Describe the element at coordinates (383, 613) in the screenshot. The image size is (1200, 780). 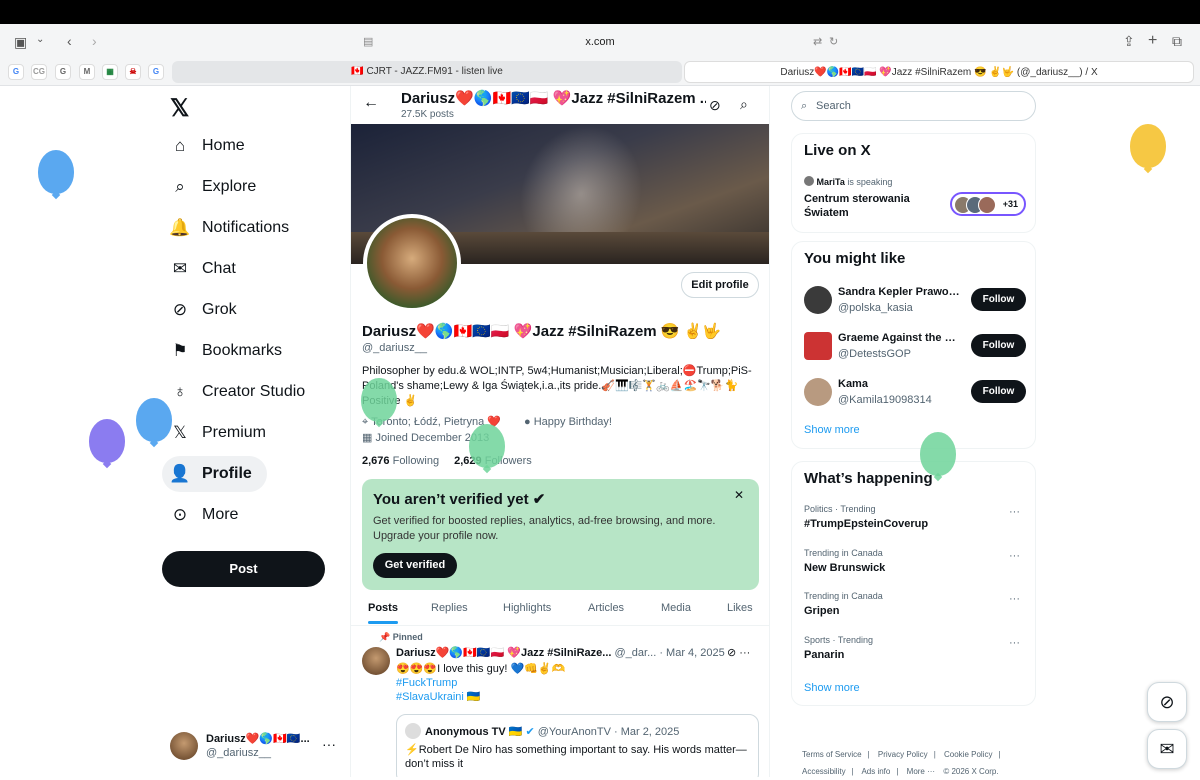
I see `tab-posts: Posts` at that location.